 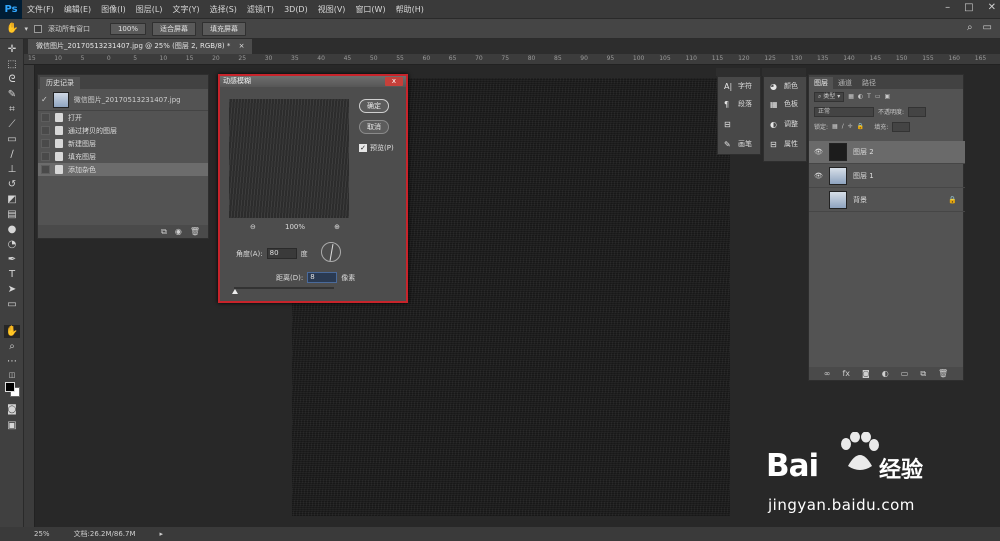 I want to click on mini-panel-item: ◕ 颜色, so click(x=785, y=86).